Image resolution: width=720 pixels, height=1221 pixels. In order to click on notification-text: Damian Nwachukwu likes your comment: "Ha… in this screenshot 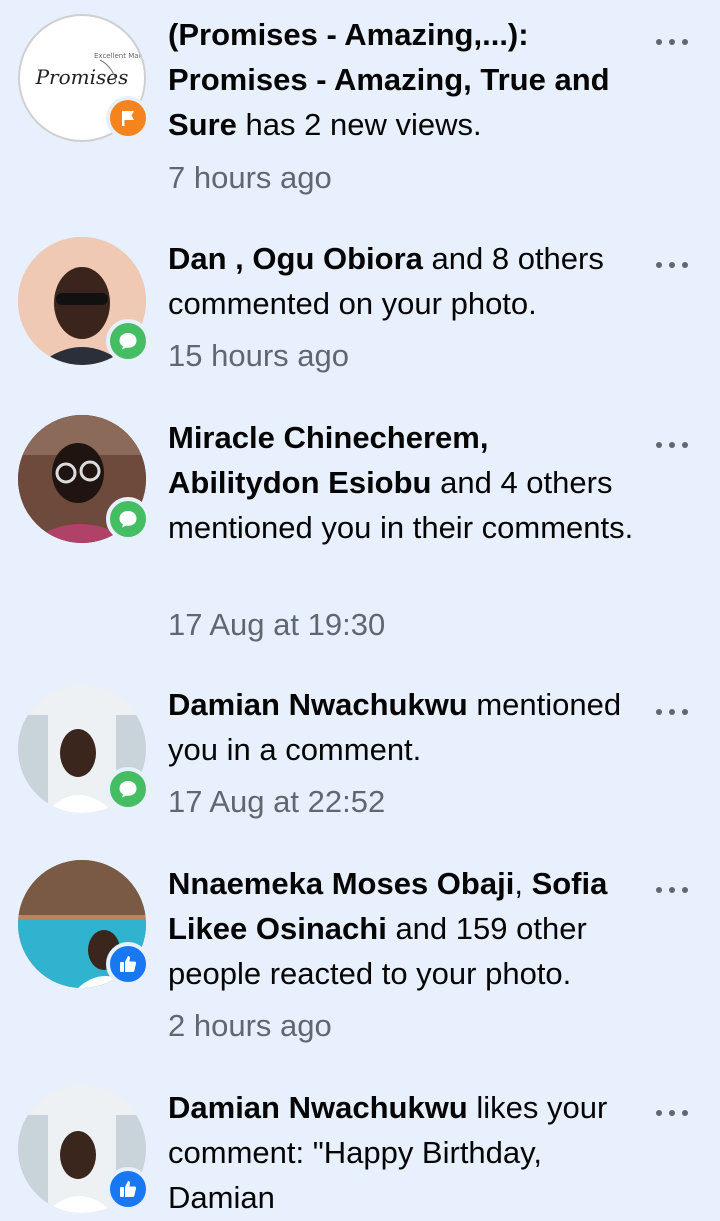, I will do `click(403, 1152)`.